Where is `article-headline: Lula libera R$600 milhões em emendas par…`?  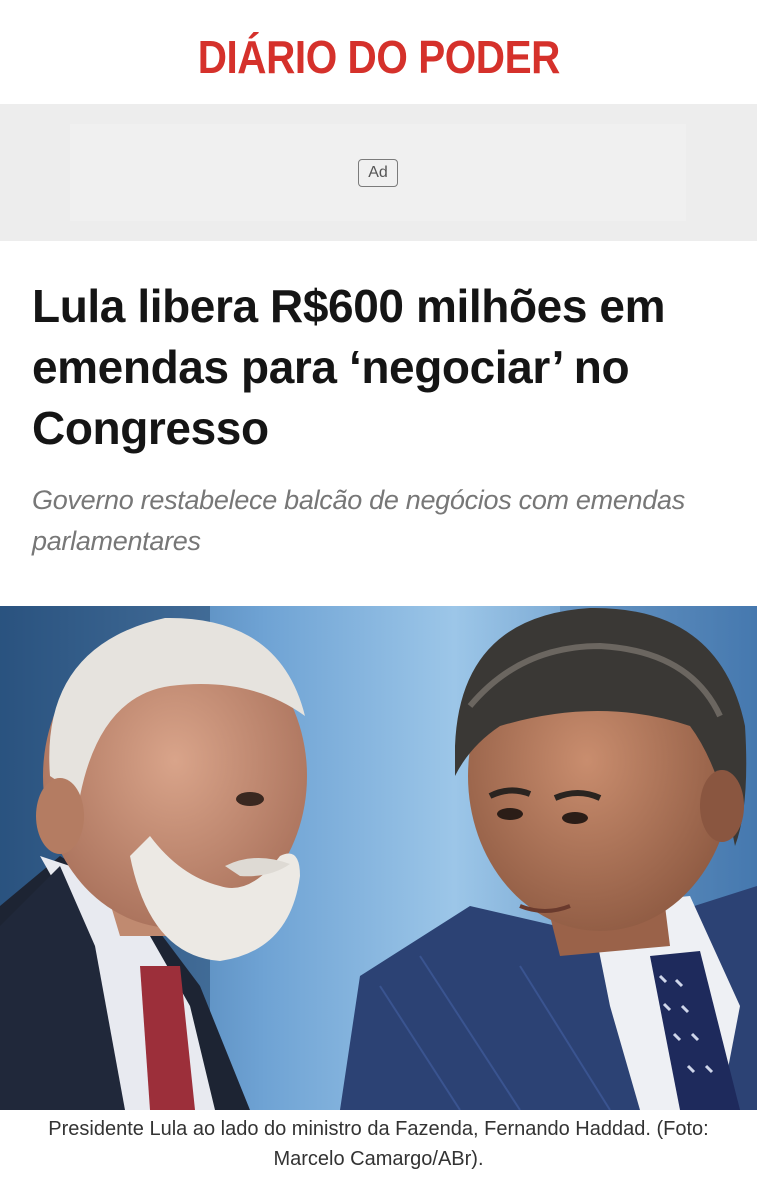 article-headline: Lula libera R$600 milhões em emendas par… is located at coordinates (349, 367).